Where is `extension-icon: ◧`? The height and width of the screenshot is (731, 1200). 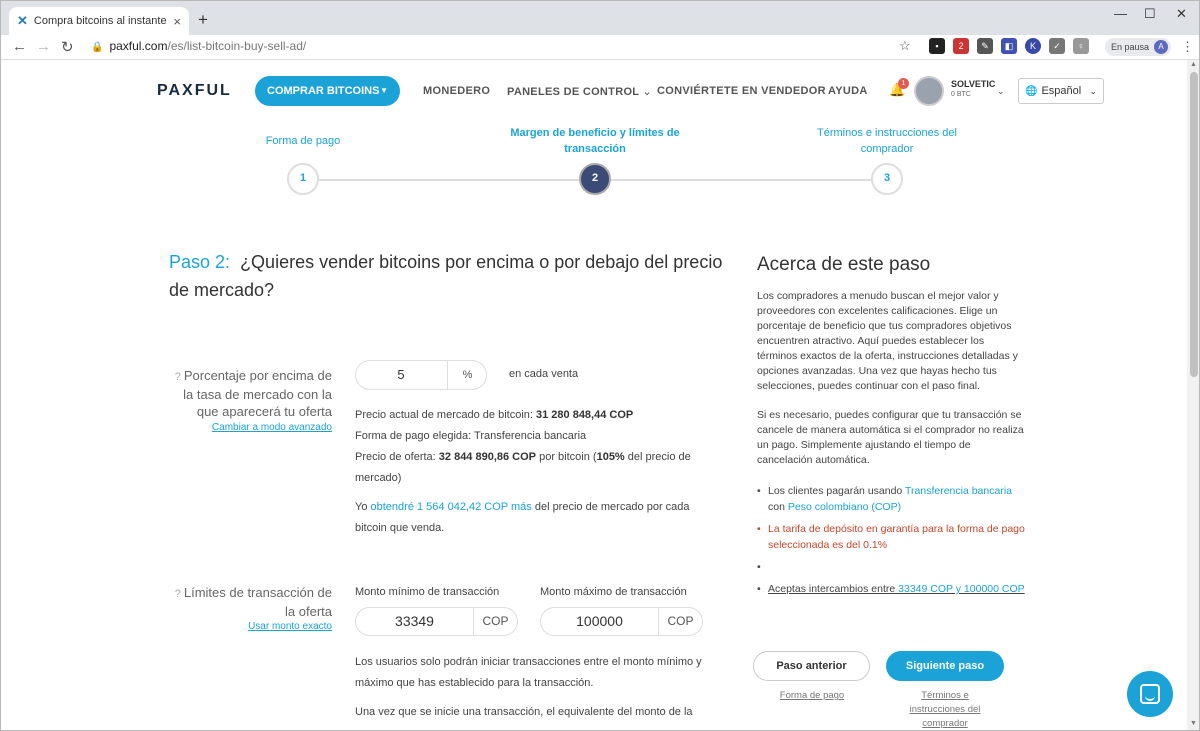 extension-icon: ◧ is located at coordinates (1009, 46).